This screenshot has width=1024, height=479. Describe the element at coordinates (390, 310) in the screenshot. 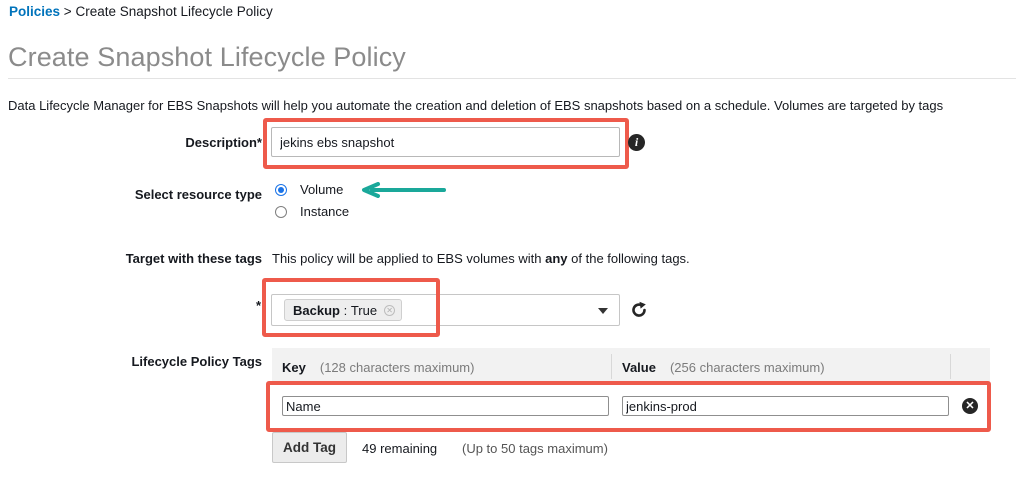

I see `tag-token-remove-icon: ✕` at that location.